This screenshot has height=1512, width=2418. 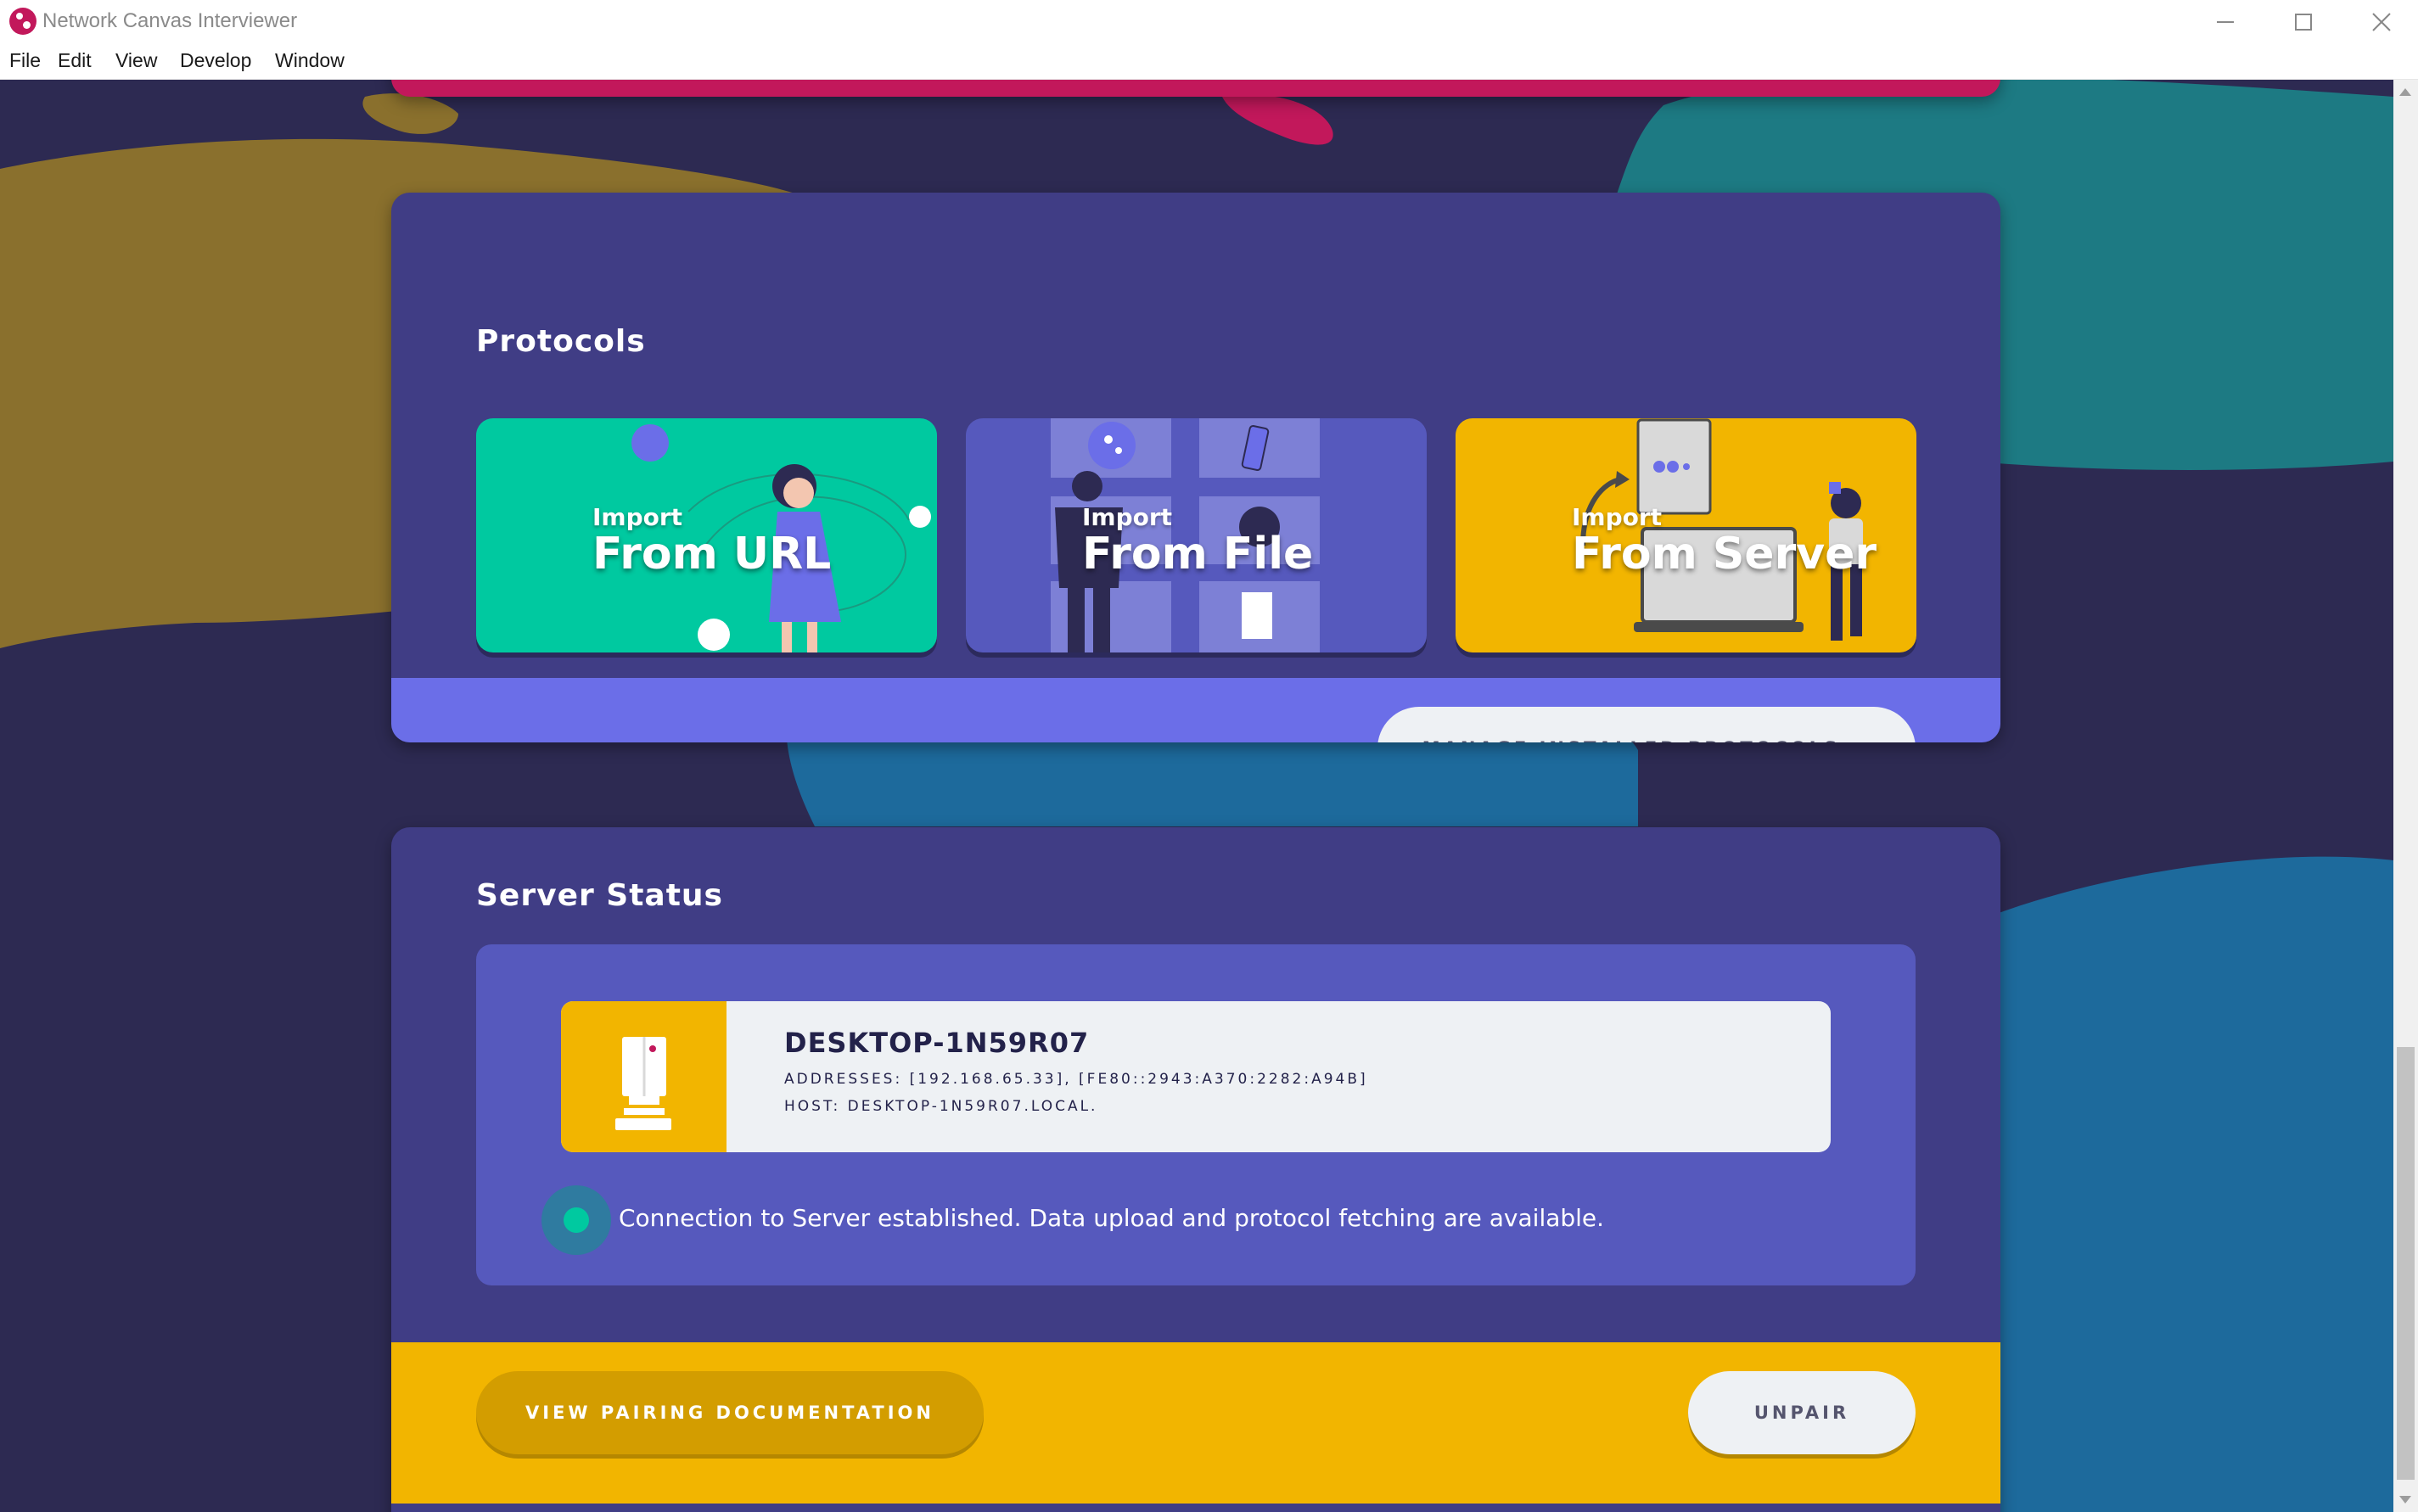 I want to click on menu-window: Window, so click(x=310, y=60).